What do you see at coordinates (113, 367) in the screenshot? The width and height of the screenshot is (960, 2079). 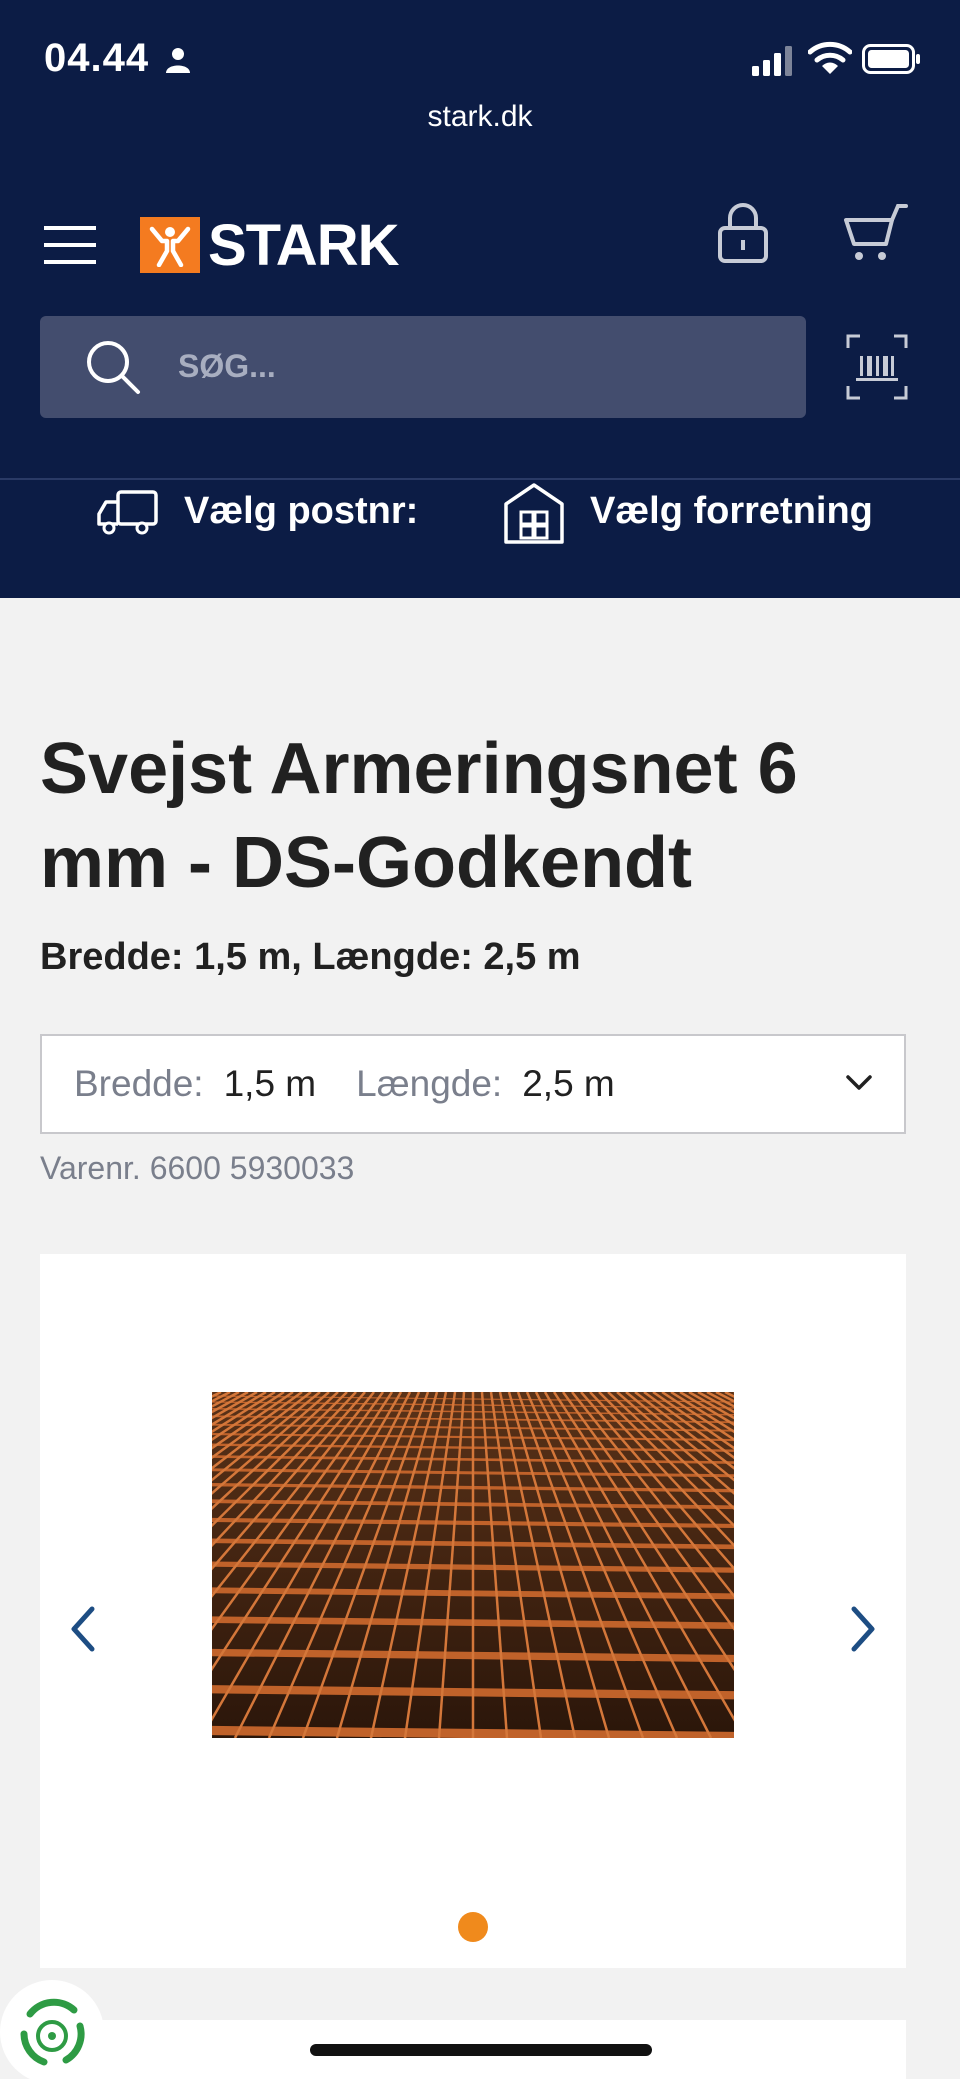 I see `search-icon` at bounding box center [113, 367].